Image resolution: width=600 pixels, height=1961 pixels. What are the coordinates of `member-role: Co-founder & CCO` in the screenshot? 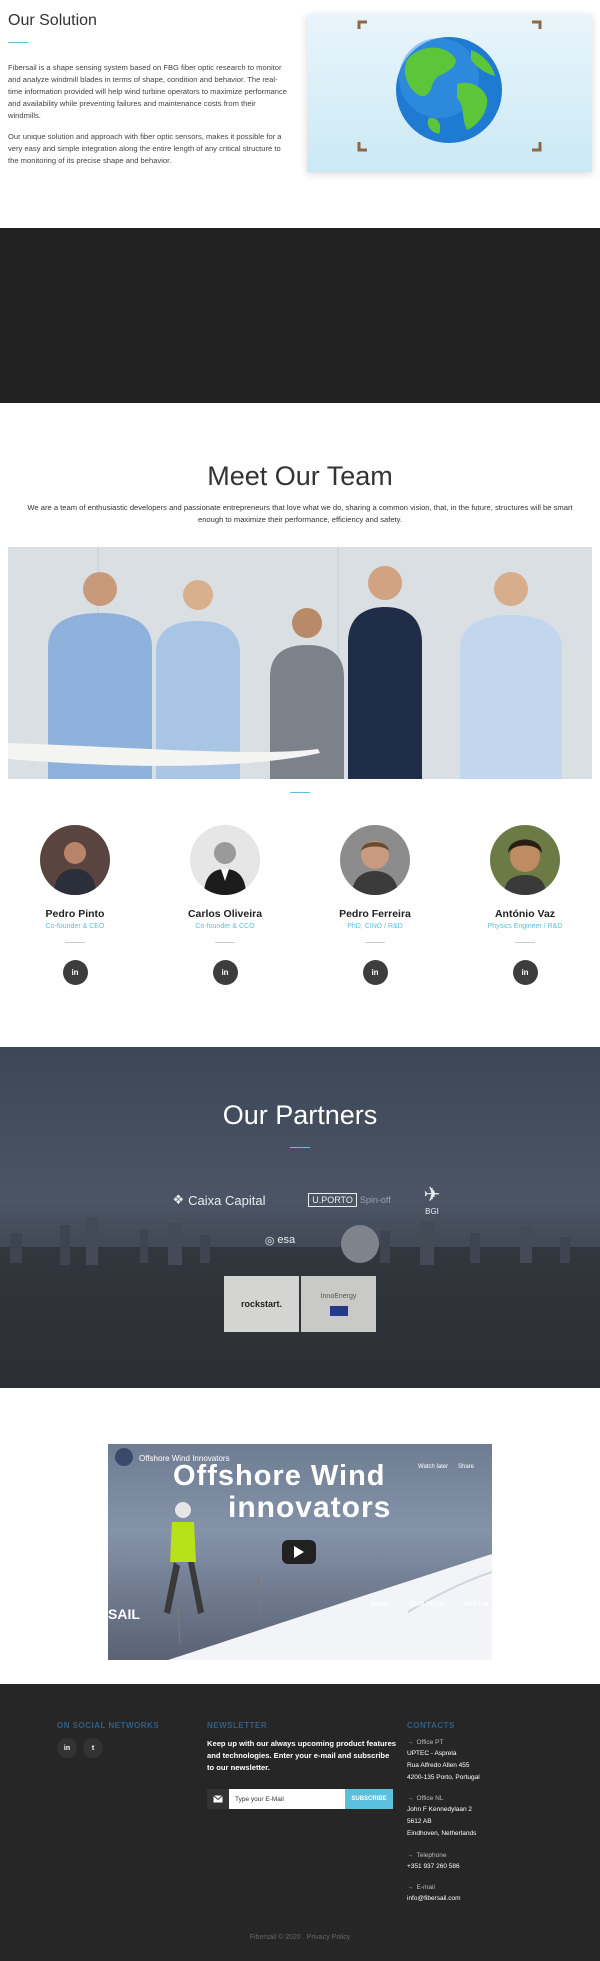 It's located at (225, 926).